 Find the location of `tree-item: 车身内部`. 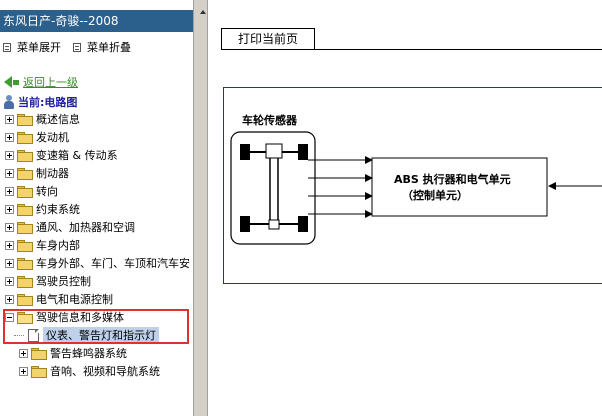

tree-item: 车身内部 is located at coordinates (40, 245).